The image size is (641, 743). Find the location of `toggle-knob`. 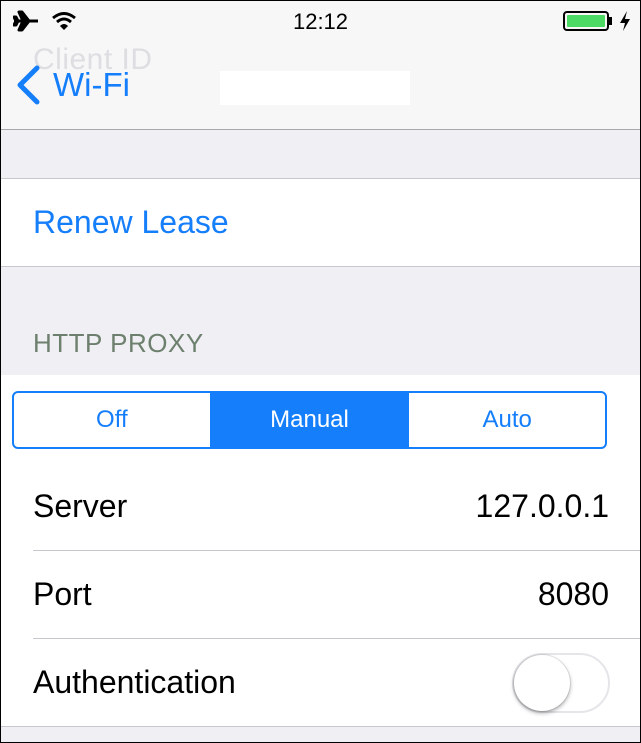

toggle-knob is located at coordinates (542, 682).